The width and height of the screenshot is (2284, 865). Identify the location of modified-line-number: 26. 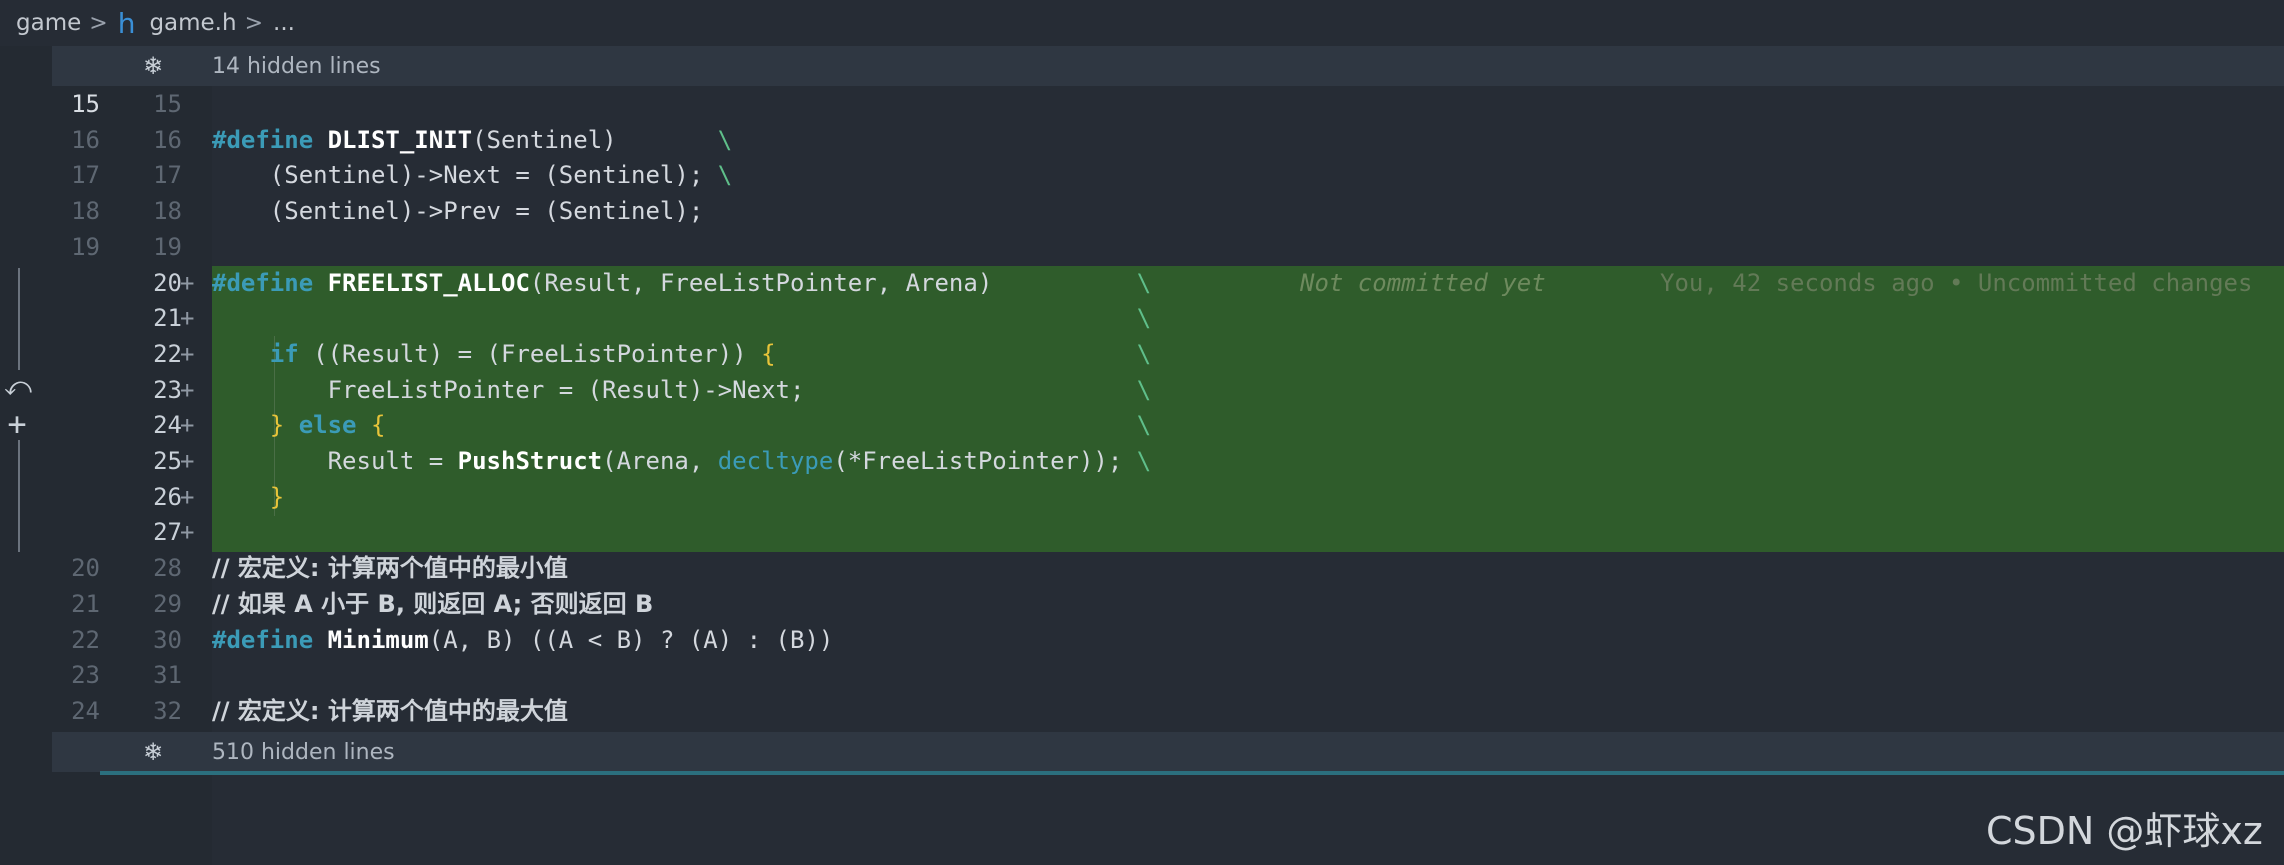
(167, 496).